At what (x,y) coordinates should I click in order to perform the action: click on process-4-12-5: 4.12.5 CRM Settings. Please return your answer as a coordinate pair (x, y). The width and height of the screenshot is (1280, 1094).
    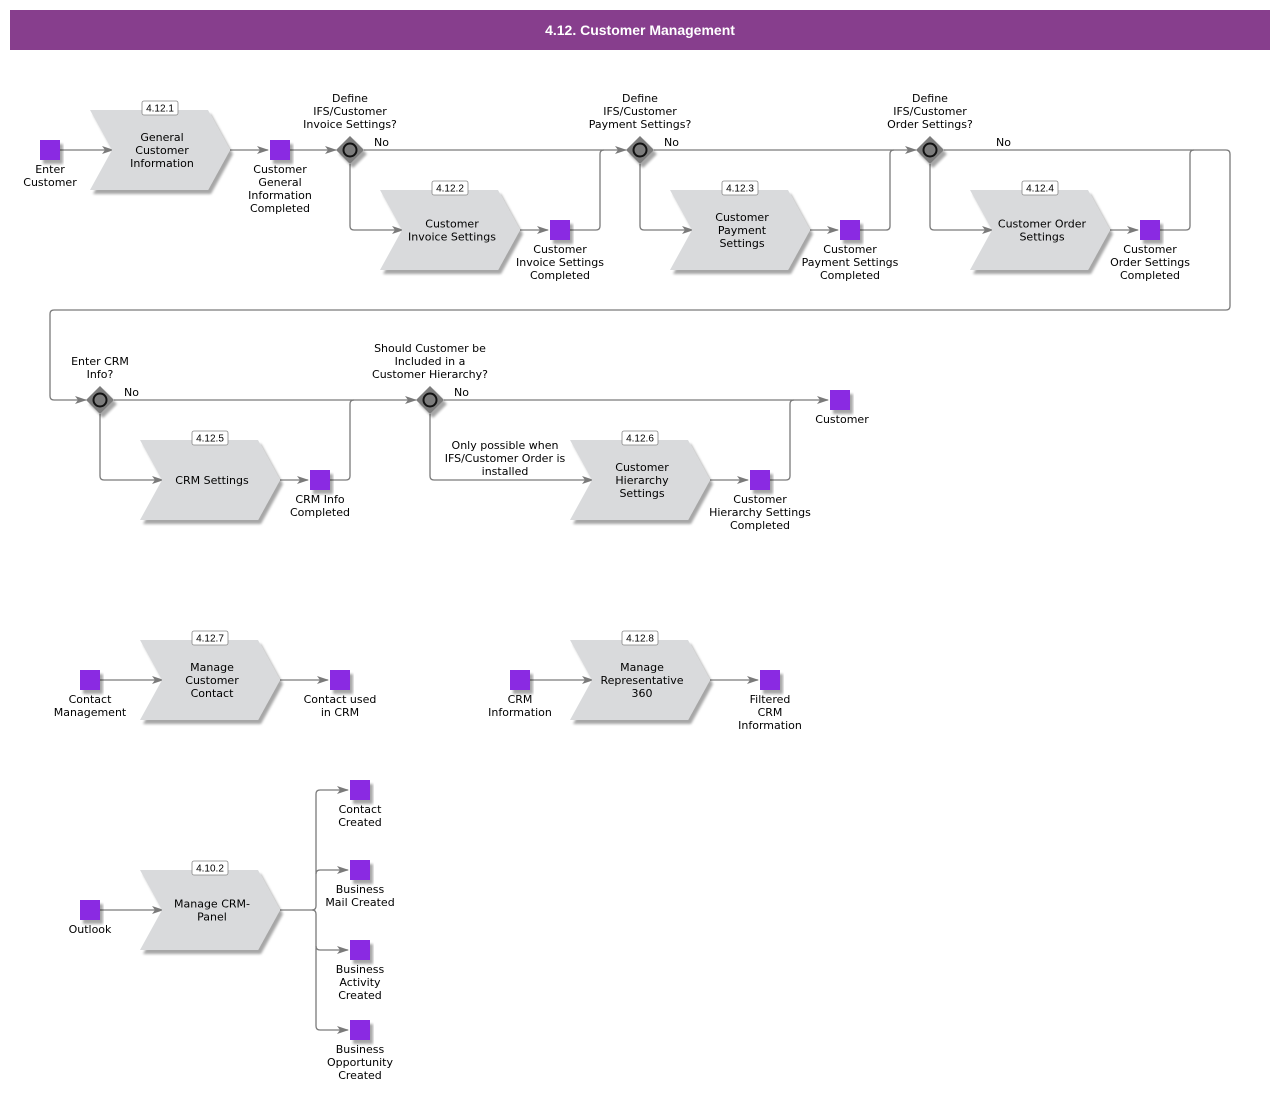
    Looking at the image, I should click on (210, 475).